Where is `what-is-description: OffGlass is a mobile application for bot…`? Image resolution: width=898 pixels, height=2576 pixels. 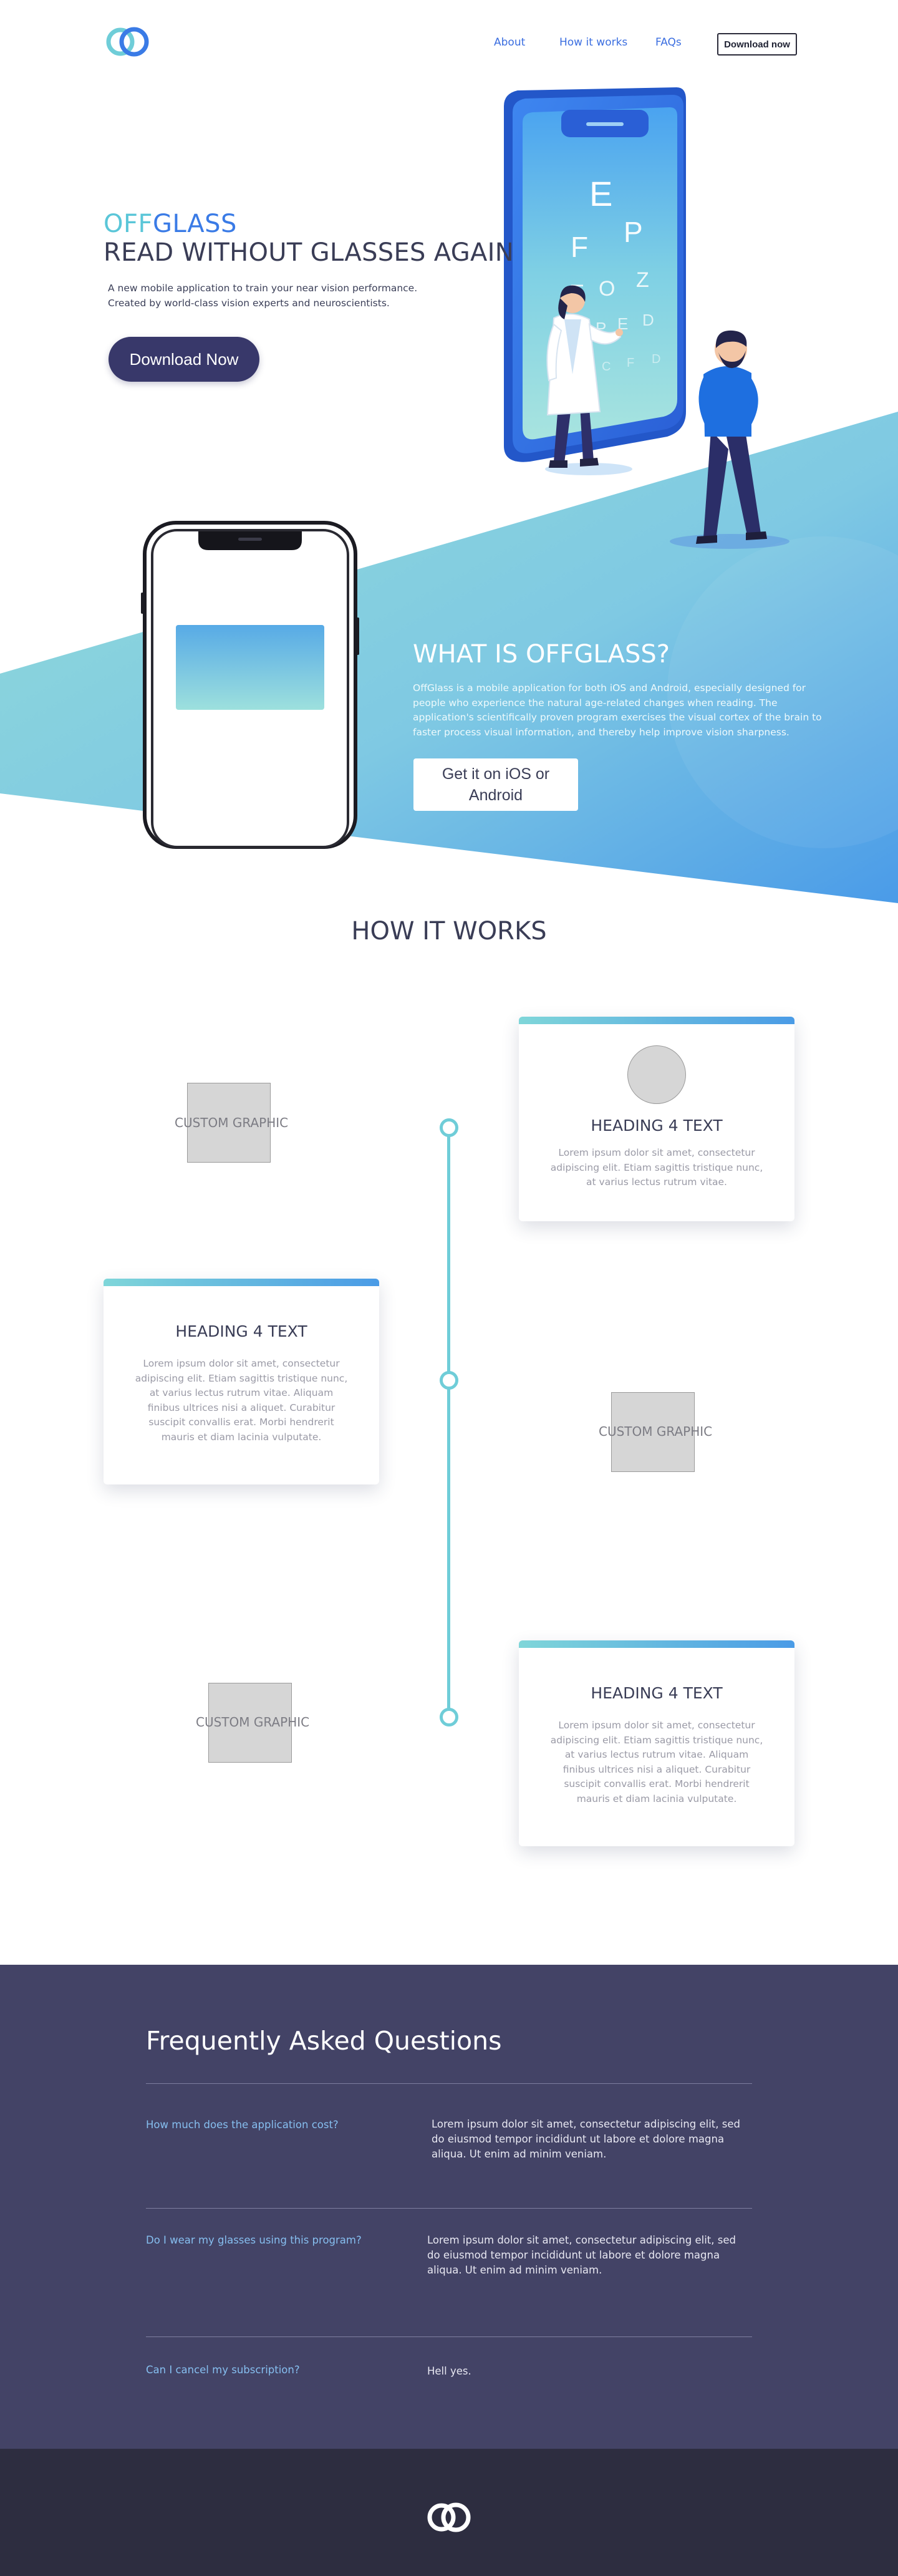
what-is-description: OffGlass is a mobile application for bot… is located at coordinates (617, 710).